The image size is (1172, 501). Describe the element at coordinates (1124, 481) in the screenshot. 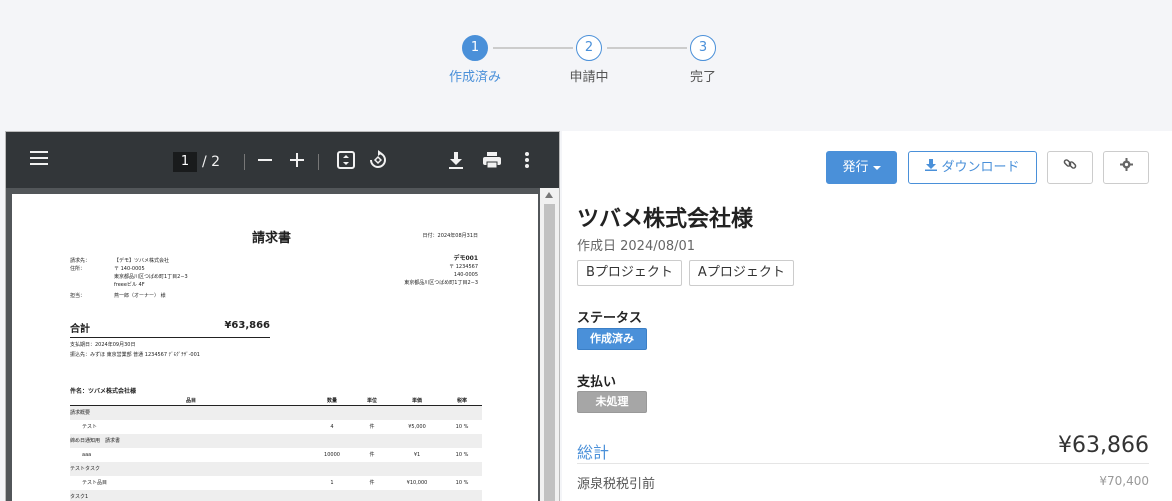

I see `withholding-value: ¥70,400` at that location.